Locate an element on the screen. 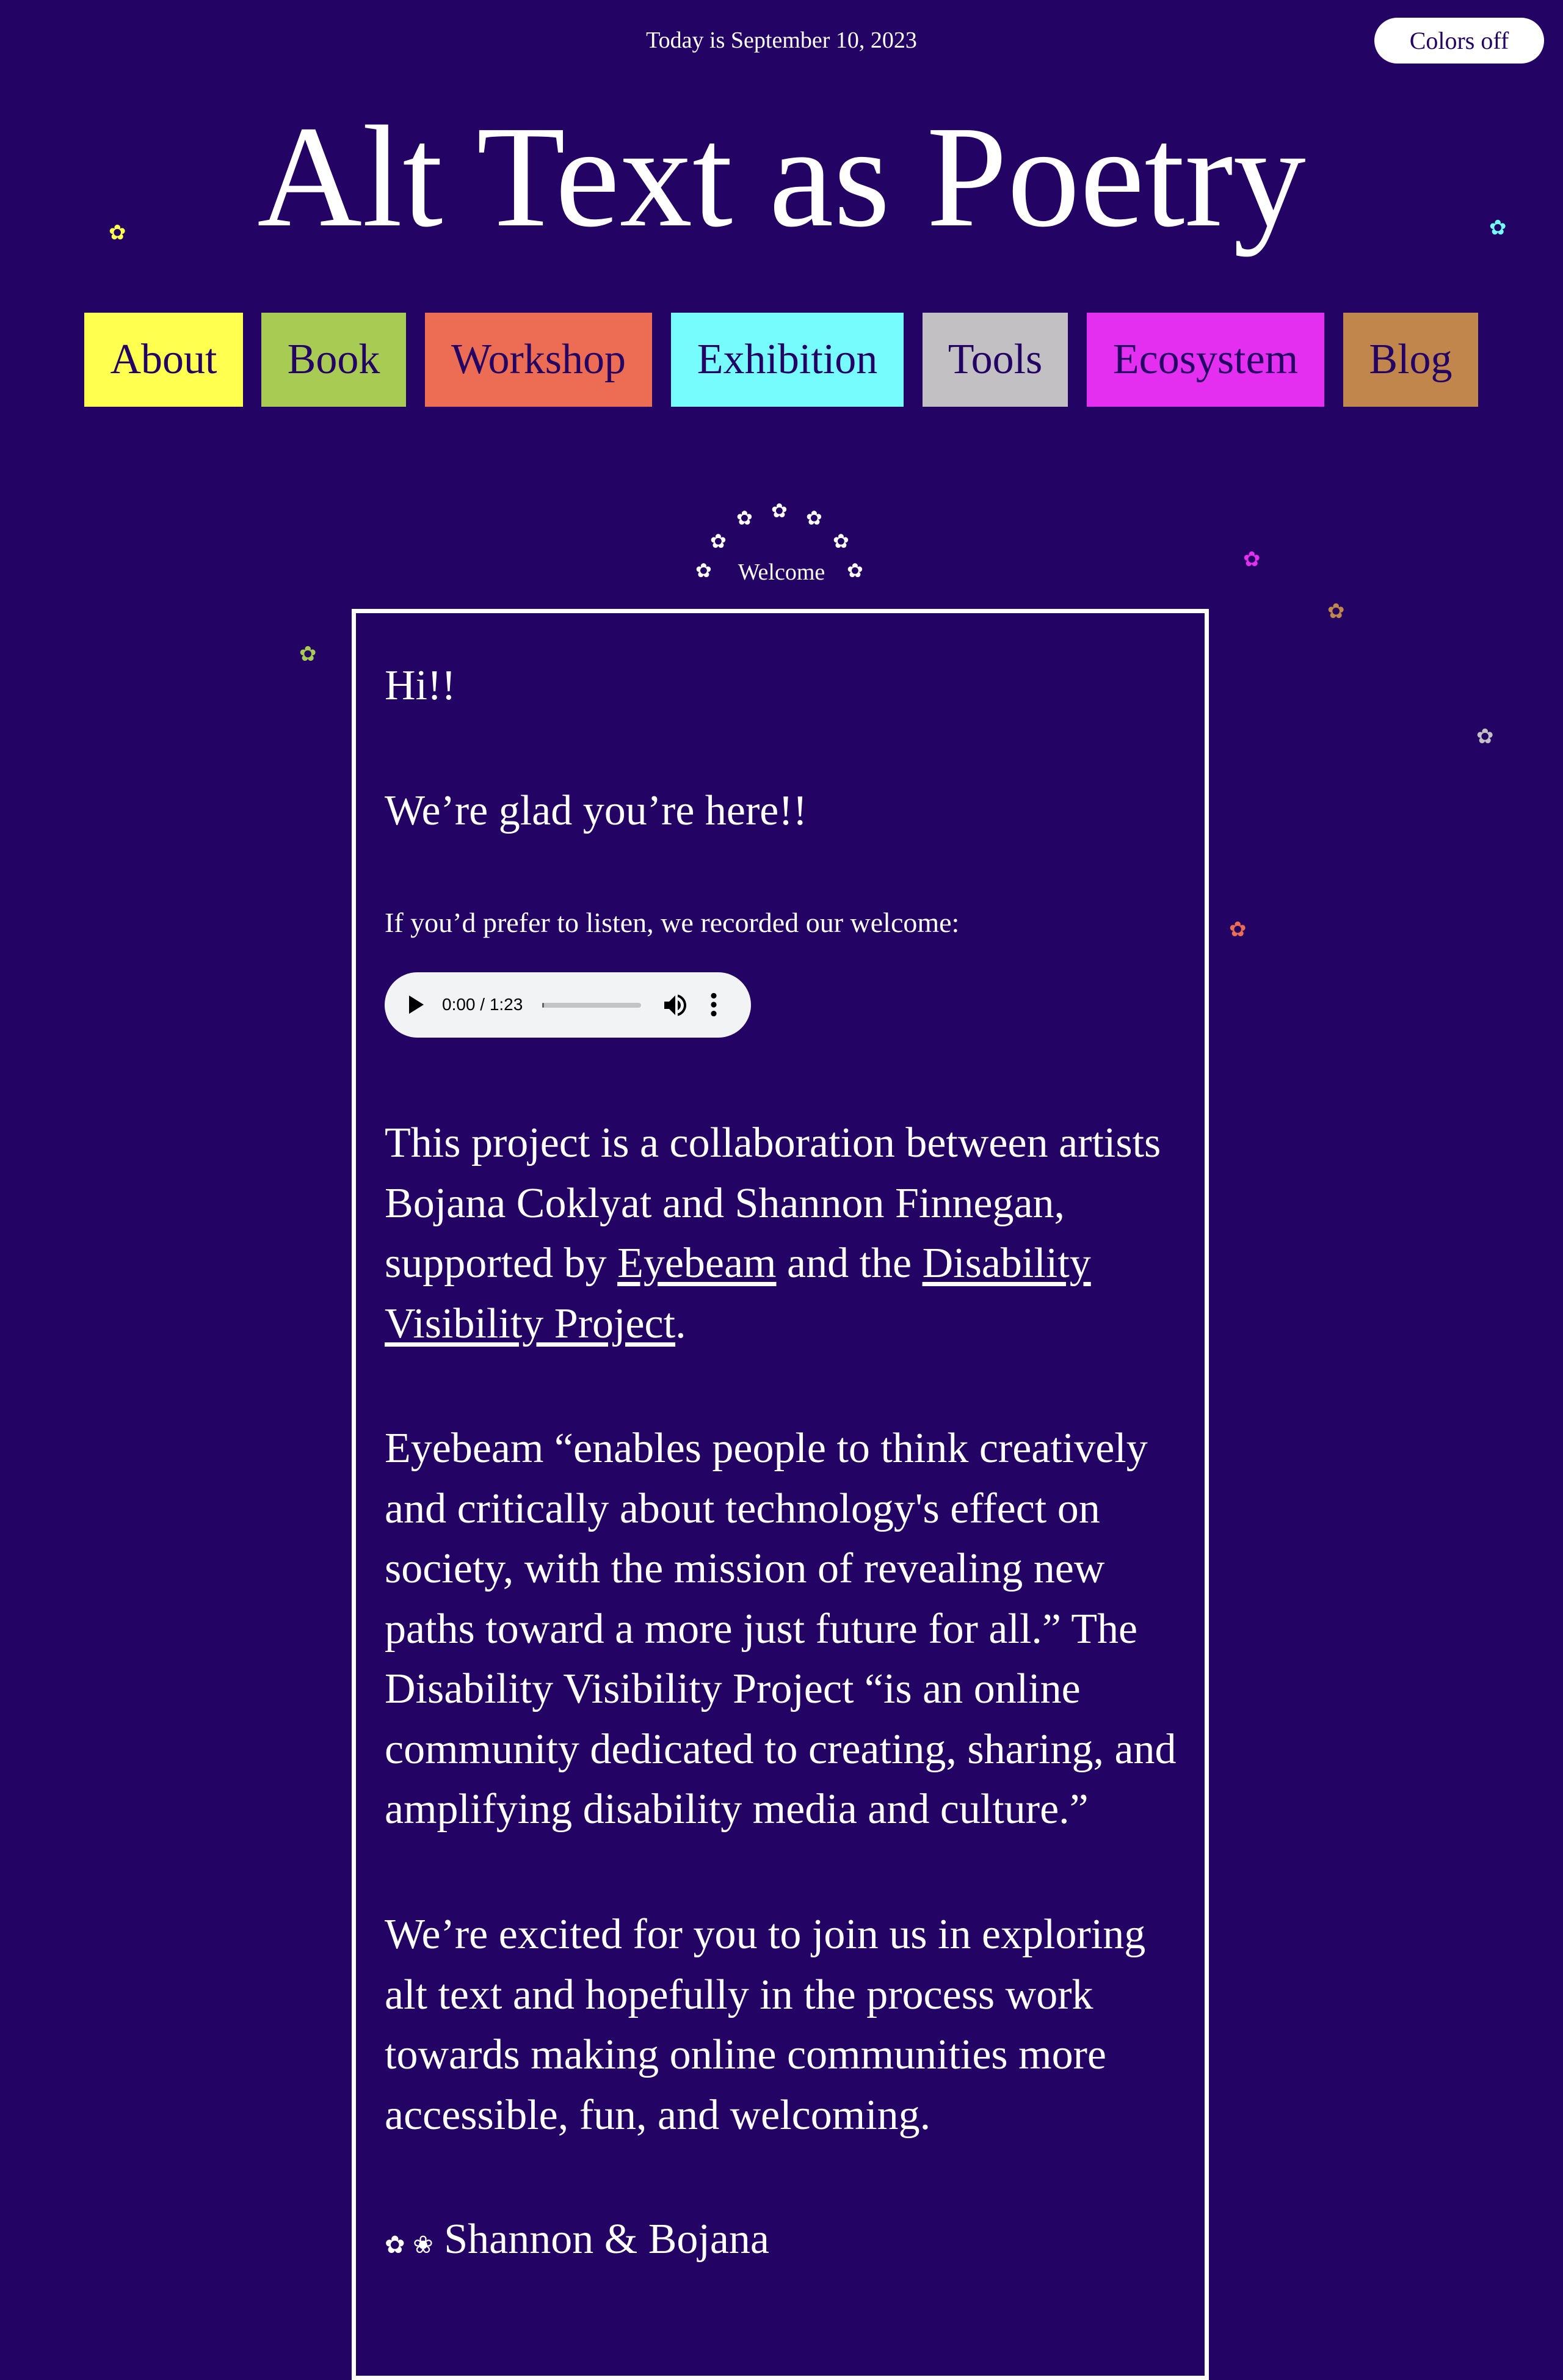 The height and width of the screenshot is (2380, 1563). site-title: Alt Text as Poetry is located at coordinates (781, 176).